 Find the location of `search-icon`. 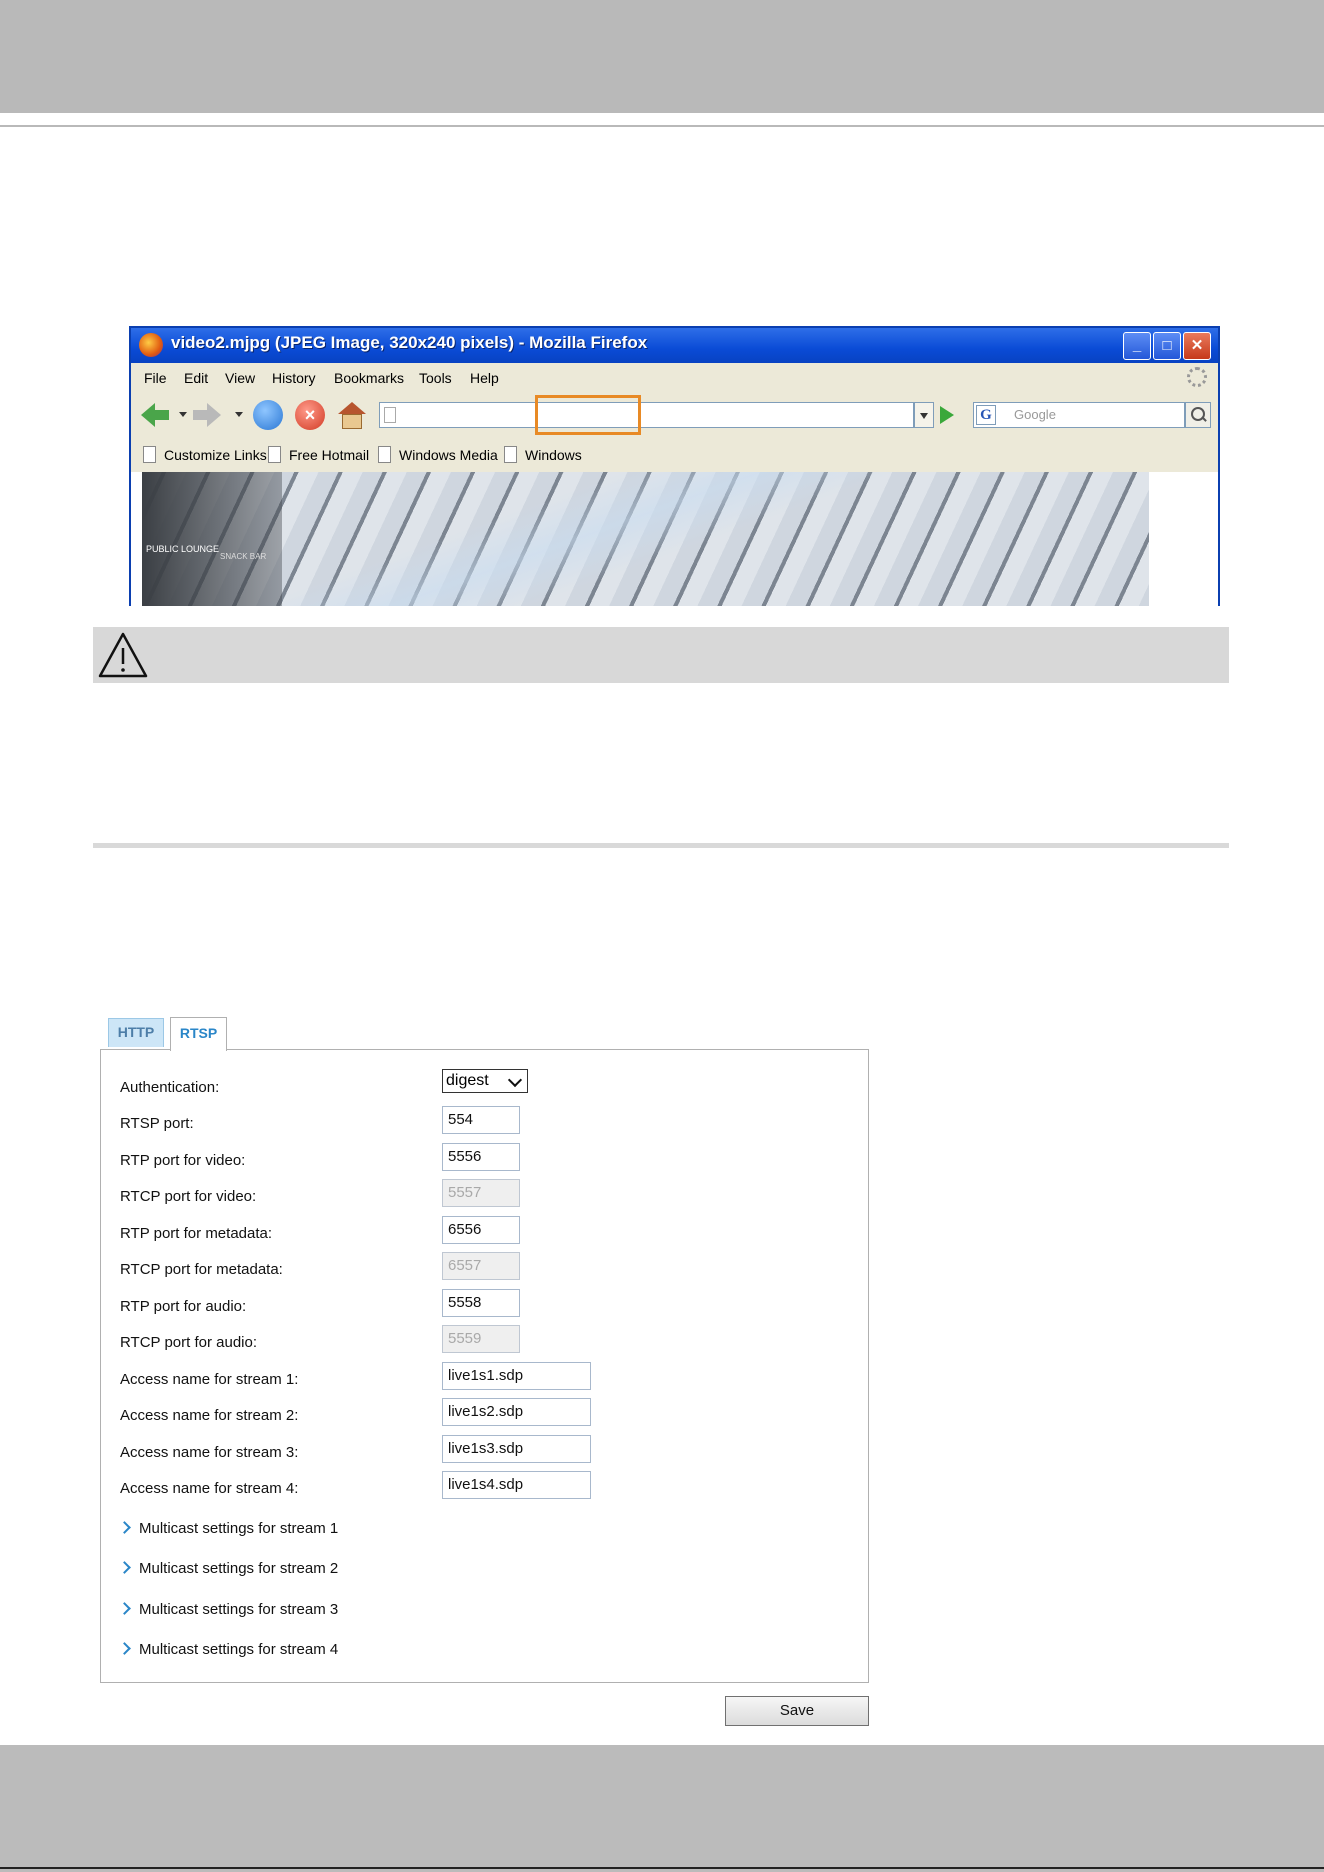

search-icon is located at coordinates (1198, 415).